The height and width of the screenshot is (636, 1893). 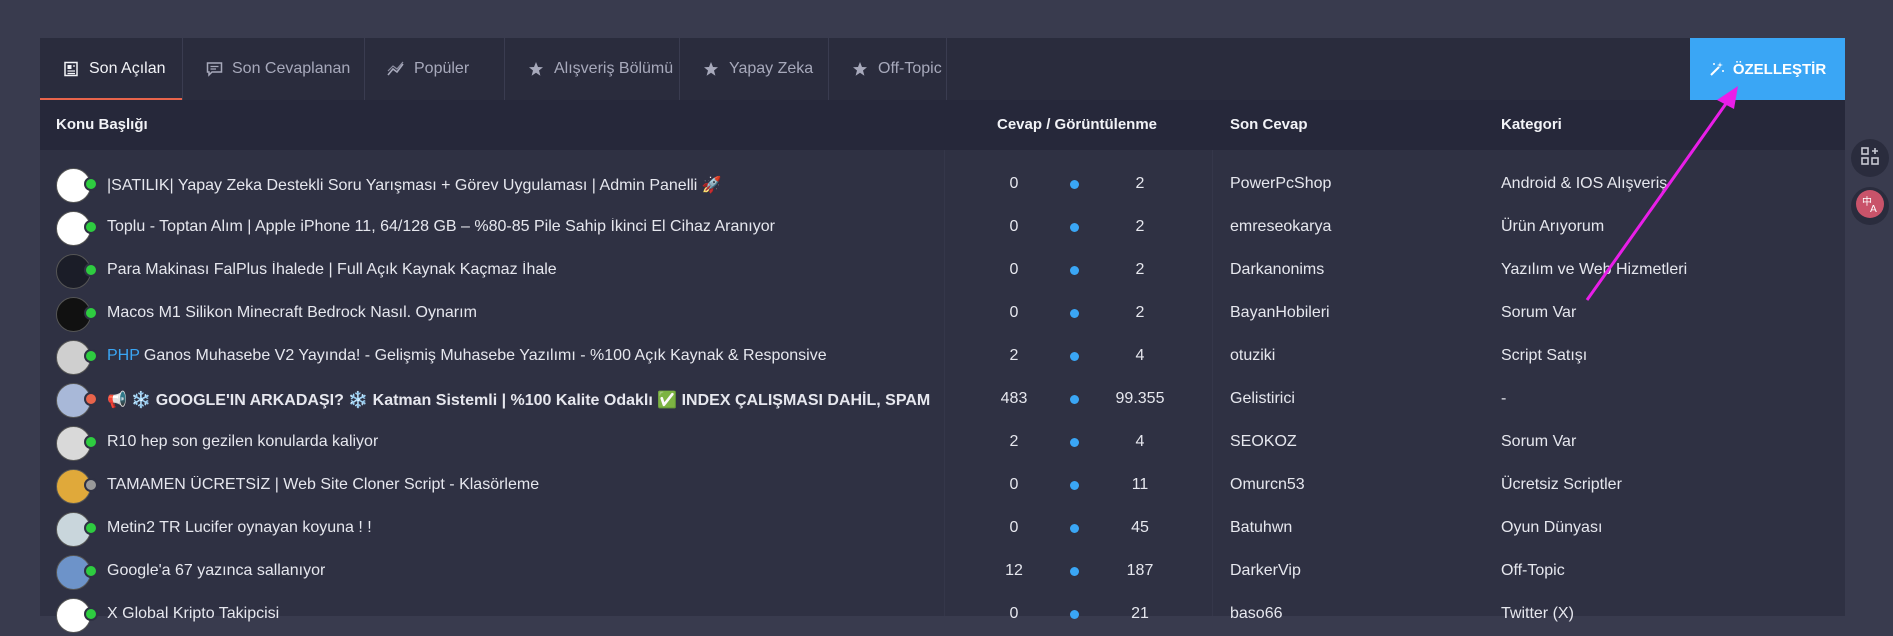 I want to click on topic-title: Google'a 67 yazınca sallanıyor, so click(x=216, y=571).